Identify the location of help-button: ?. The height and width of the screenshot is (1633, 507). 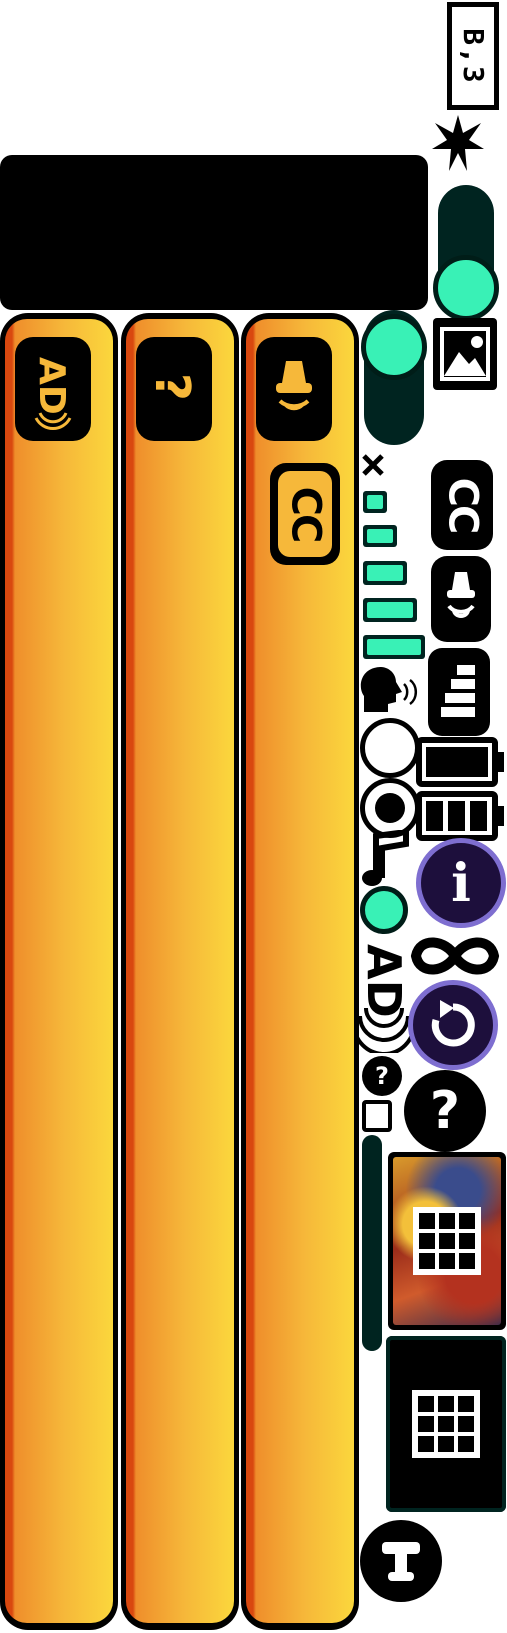
(445, 1111).